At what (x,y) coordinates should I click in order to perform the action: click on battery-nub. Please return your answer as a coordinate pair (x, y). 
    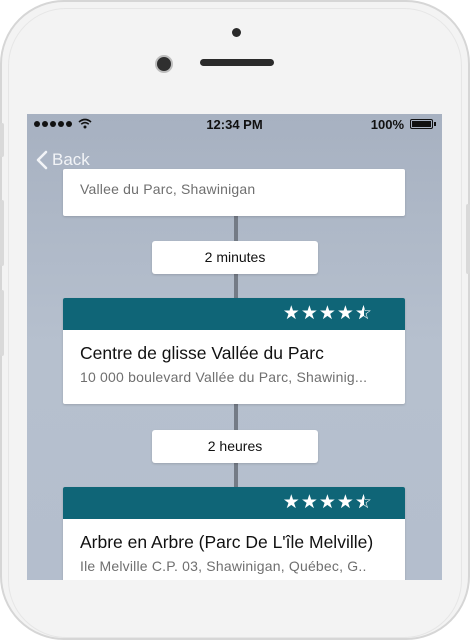
    Looking at the image, I should click on (435, 124).